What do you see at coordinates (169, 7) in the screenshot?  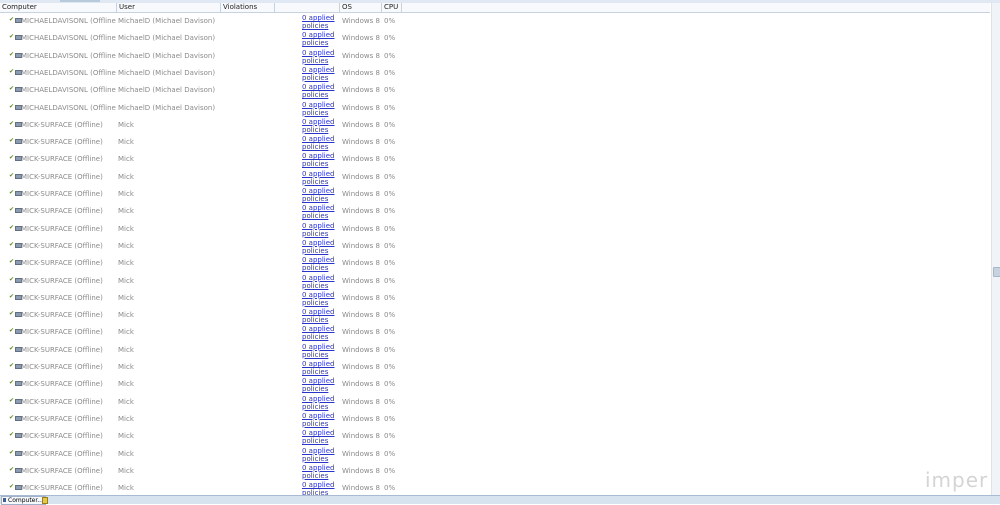 I see `column-header-user: User` at bounding box center [169, 7].